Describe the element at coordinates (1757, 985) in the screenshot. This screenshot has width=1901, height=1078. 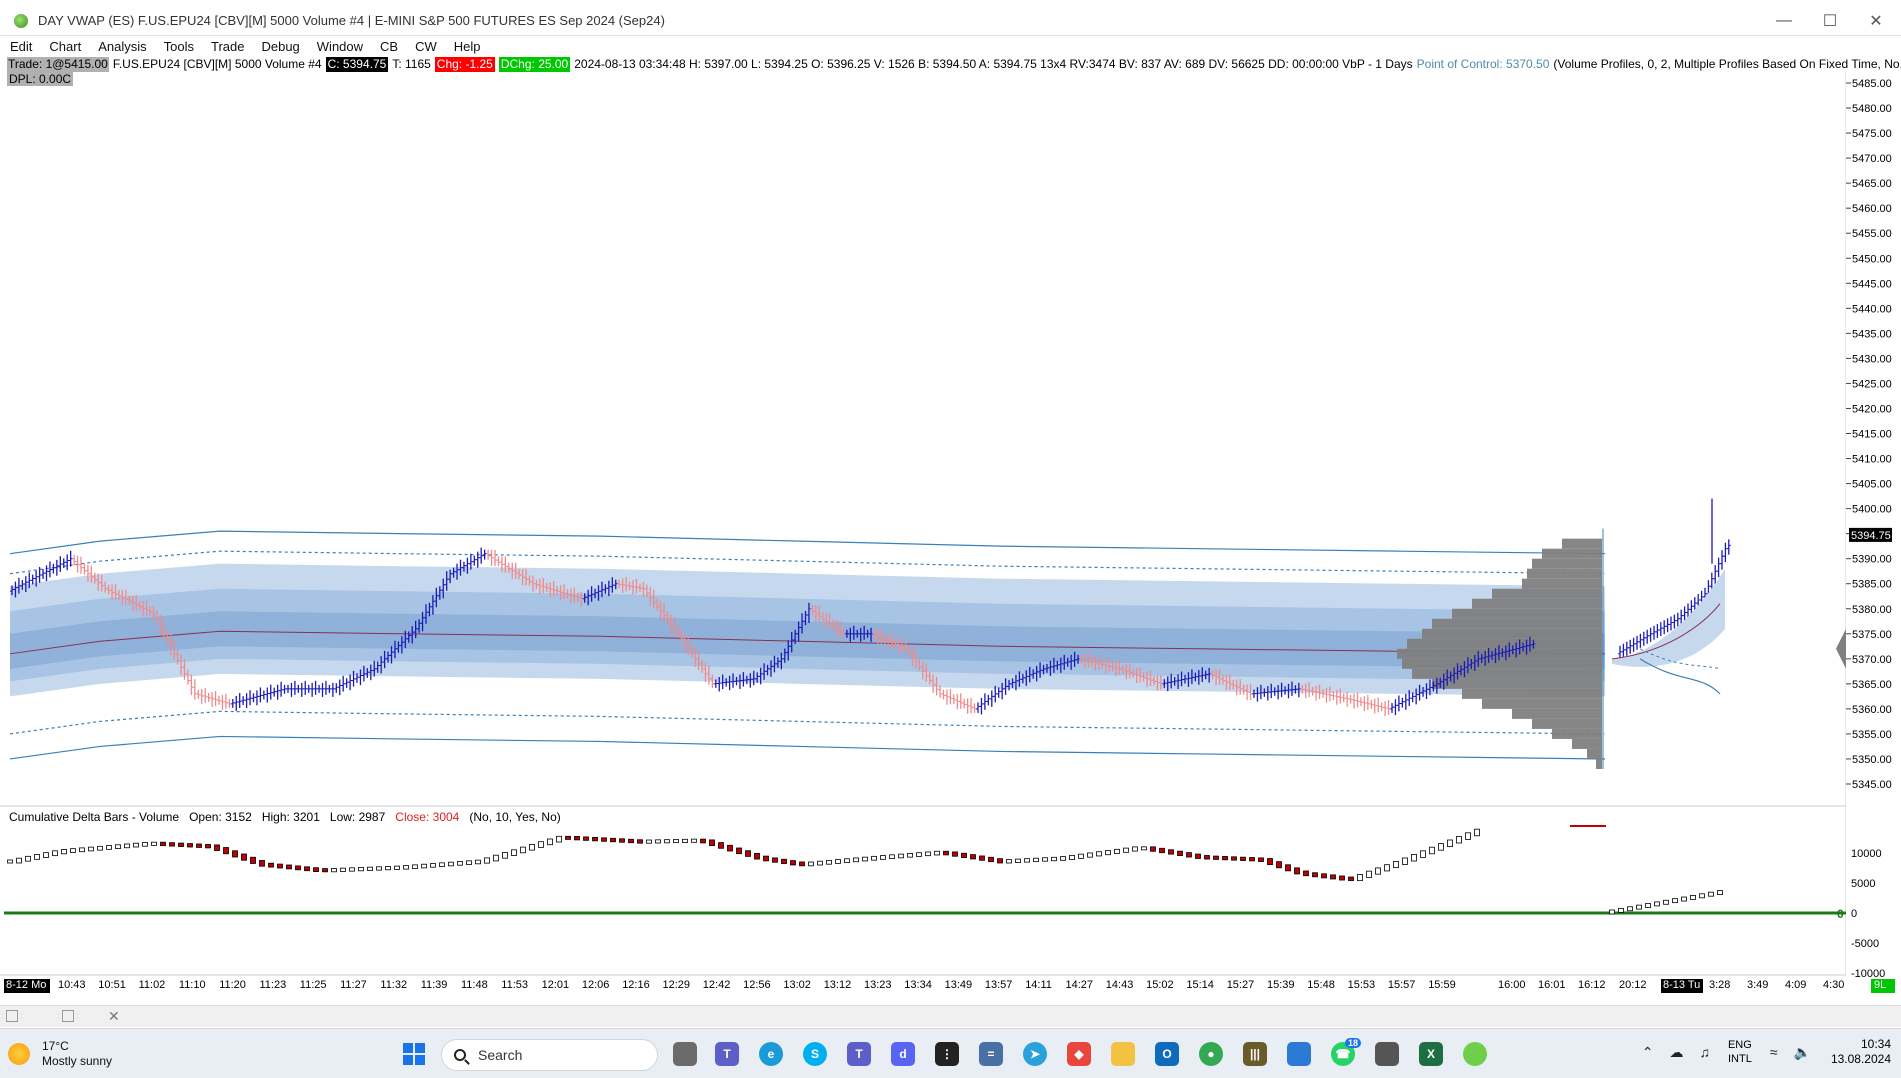
I see `time-axis-label: 3:49` at that location.